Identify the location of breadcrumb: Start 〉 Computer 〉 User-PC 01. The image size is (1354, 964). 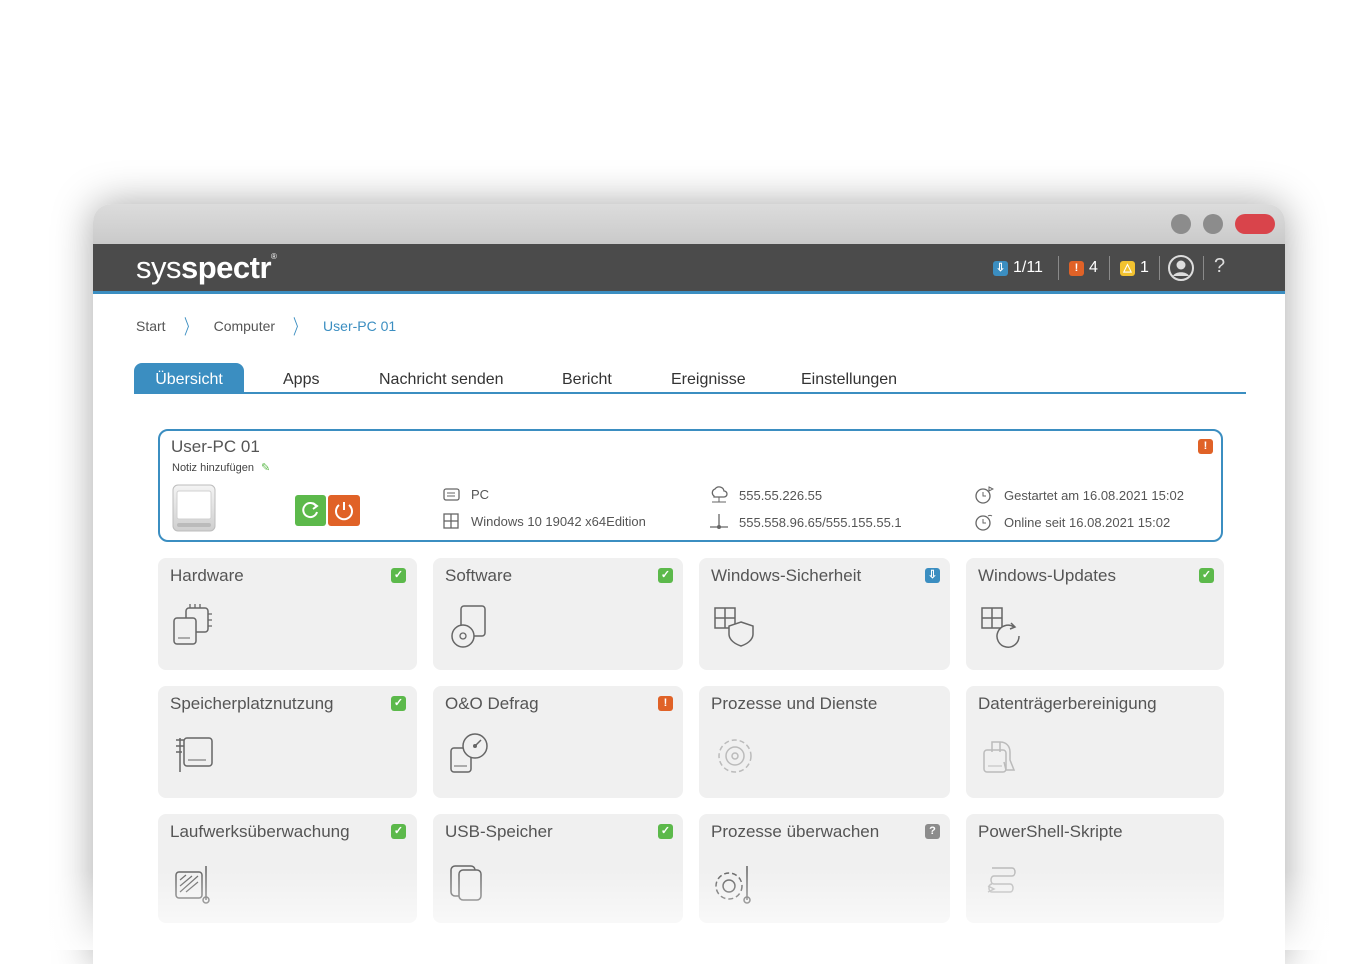
(266, 325).